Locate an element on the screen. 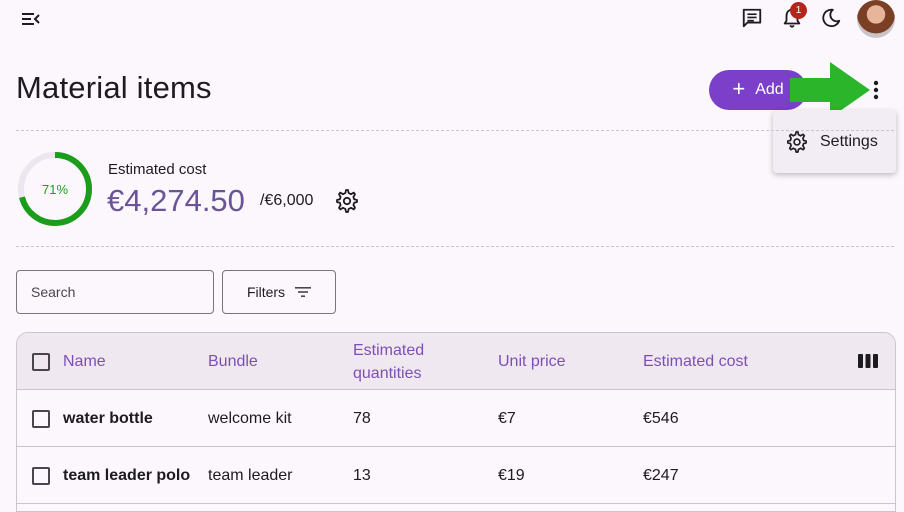 This screenshot has width=904, height=512. menu-item-settings: Settings is located at coordinates (834, 141).